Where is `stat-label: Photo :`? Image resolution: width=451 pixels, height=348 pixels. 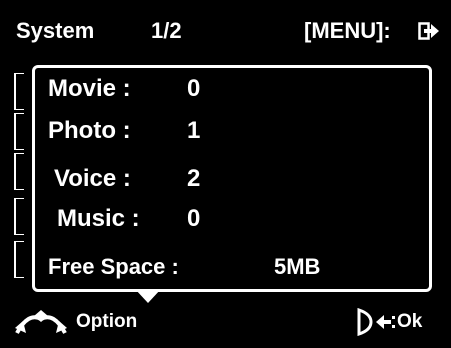
stat-label: Photo : is located at coordinates (89, 130).